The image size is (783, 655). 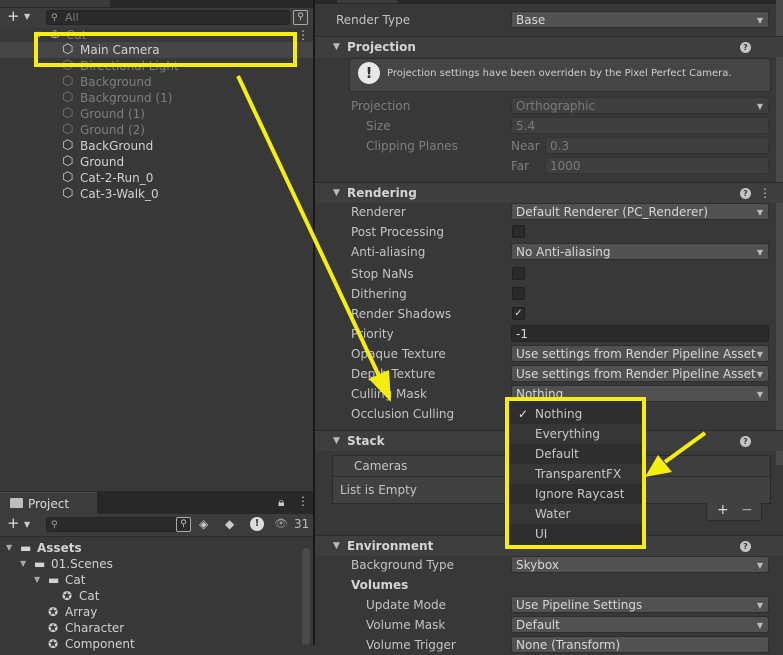 What do you see at coordinates (676, 454) in the screenshot?
I see `arrow-to-culling-popup` at bounding box center [676, 454].